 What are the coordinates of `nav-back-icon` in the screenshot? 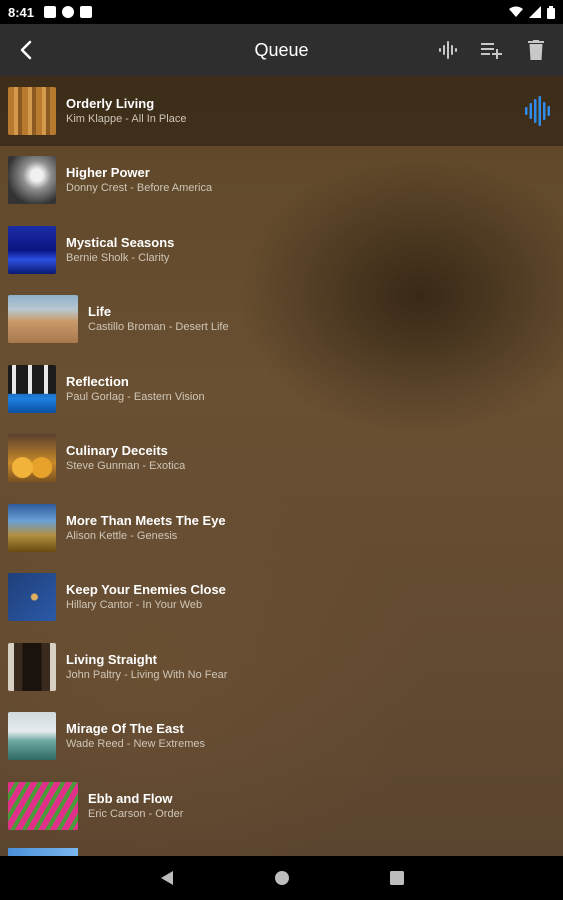 It's located at (167, 878).